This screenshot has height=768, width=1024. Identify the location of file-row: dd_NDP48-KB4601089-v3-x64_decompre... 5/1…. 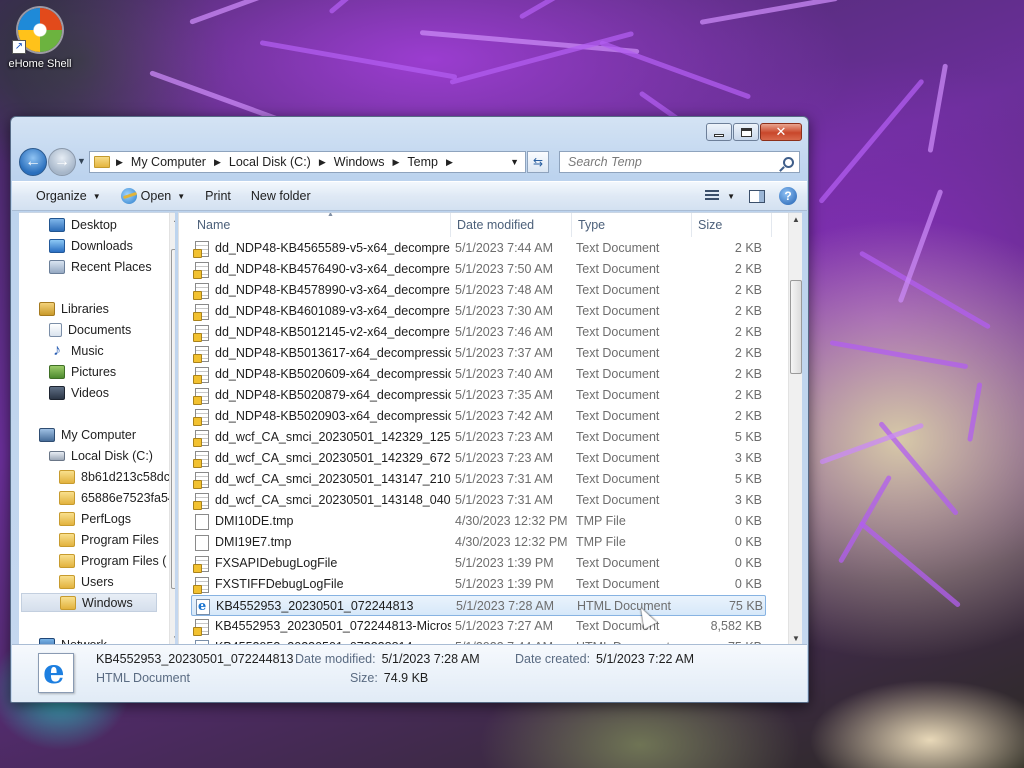
(478, 311).